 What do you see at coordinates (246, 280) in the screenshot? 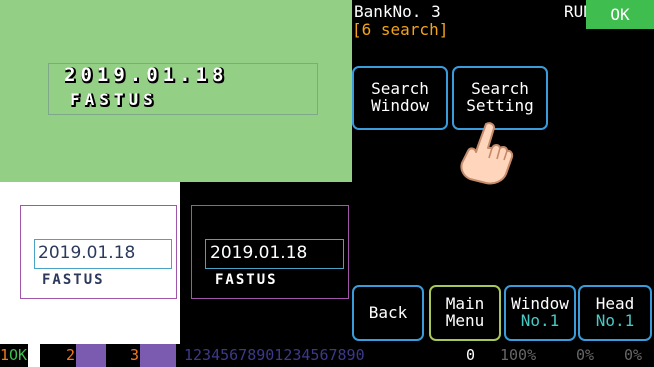
I see `sample-name-2: FASTUS` at bounding box center [246, 280].